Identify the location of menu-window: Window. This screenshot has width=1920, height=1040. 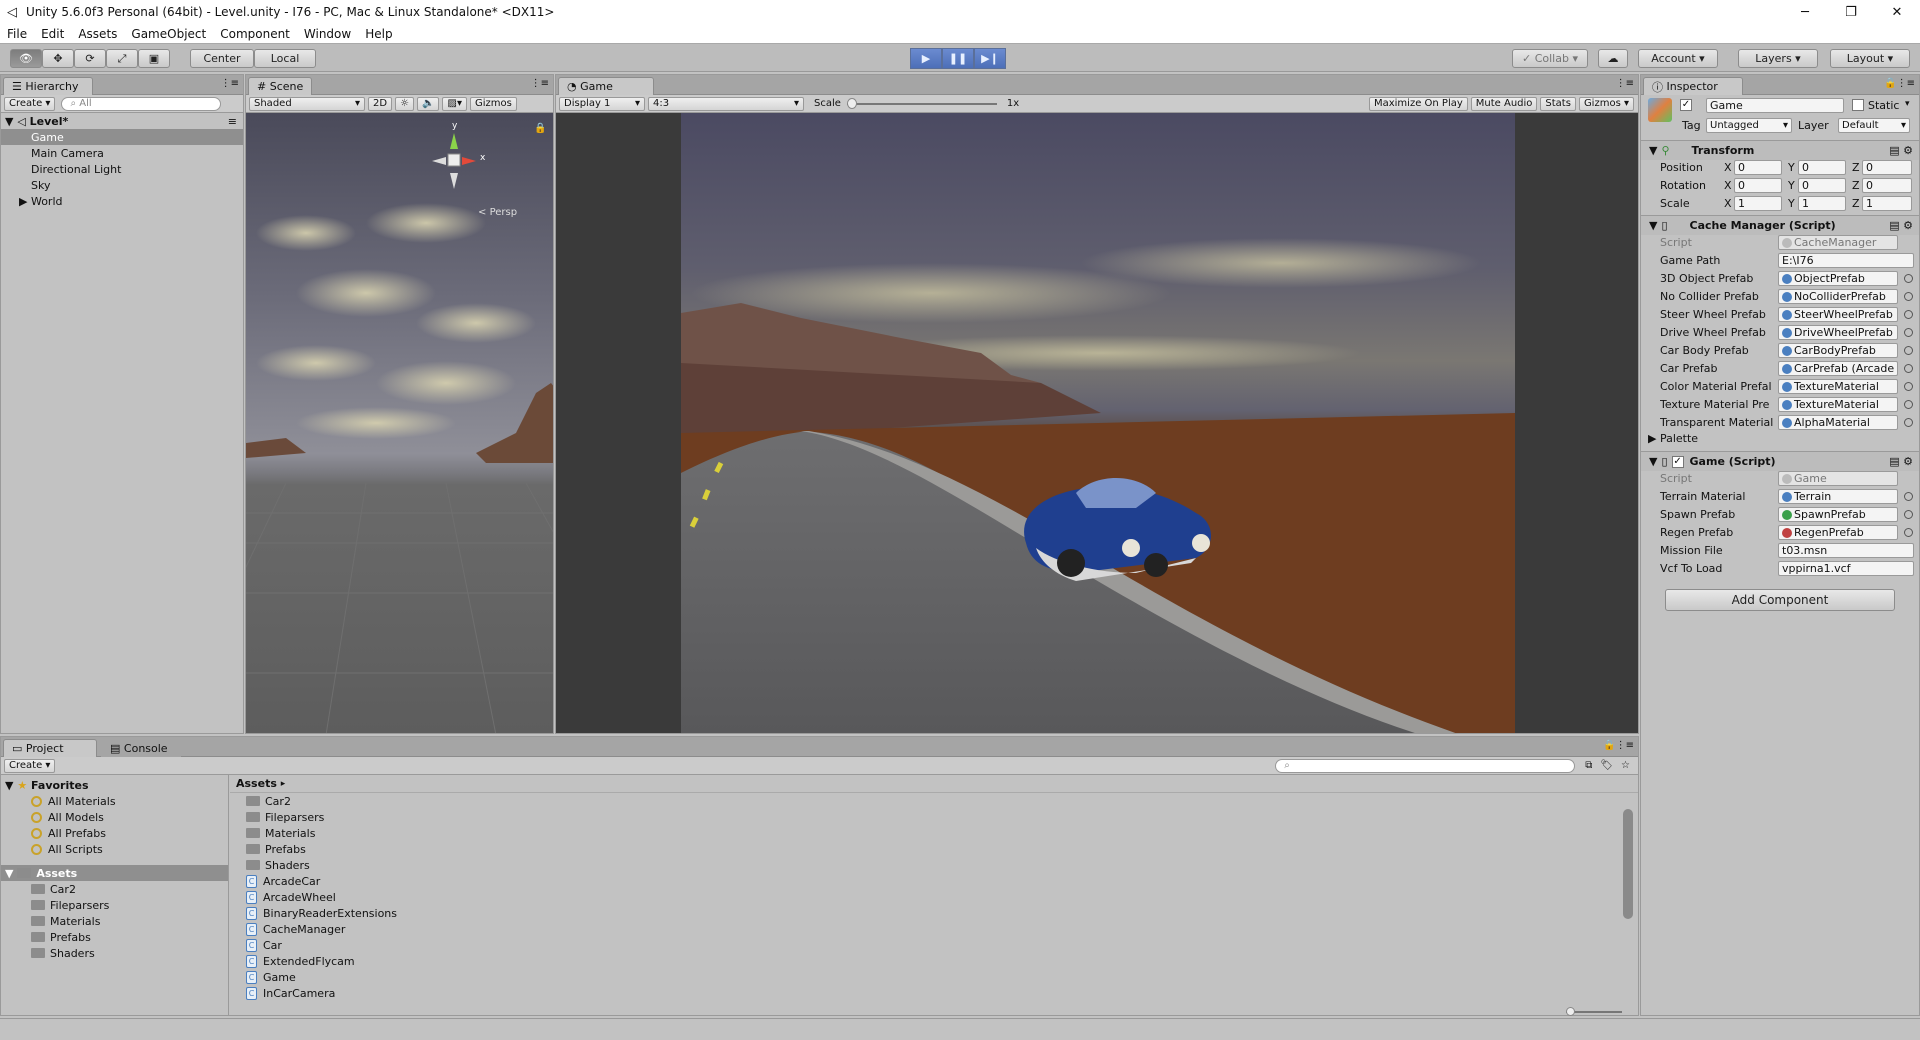
(327, 34).